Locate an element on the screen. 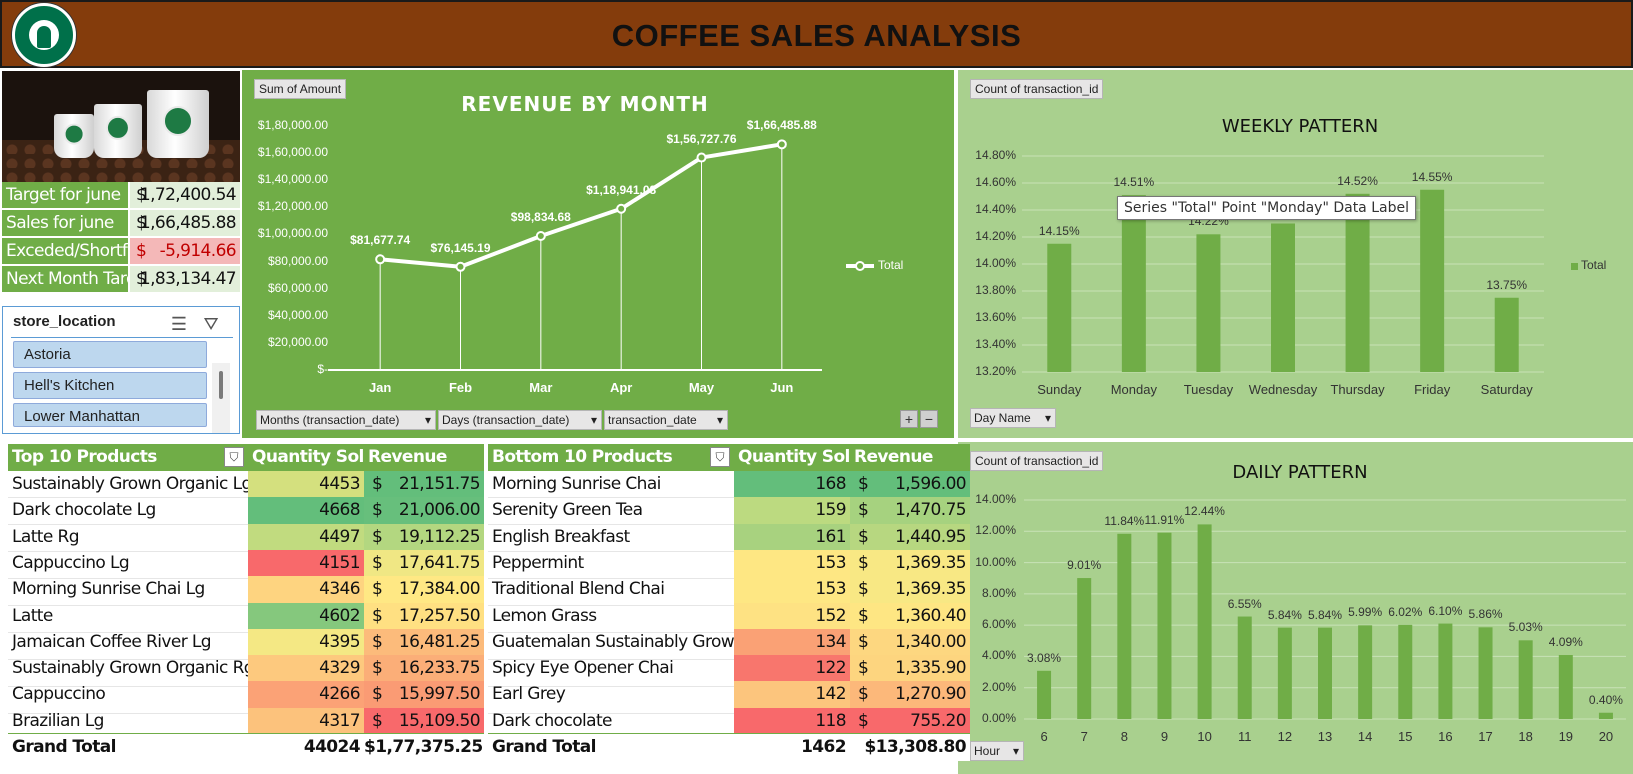 This screenshot has width=1633, height=774. slicer-item-hells-kitchen: Hell's Kitchen is located at coordinates (110, 385).